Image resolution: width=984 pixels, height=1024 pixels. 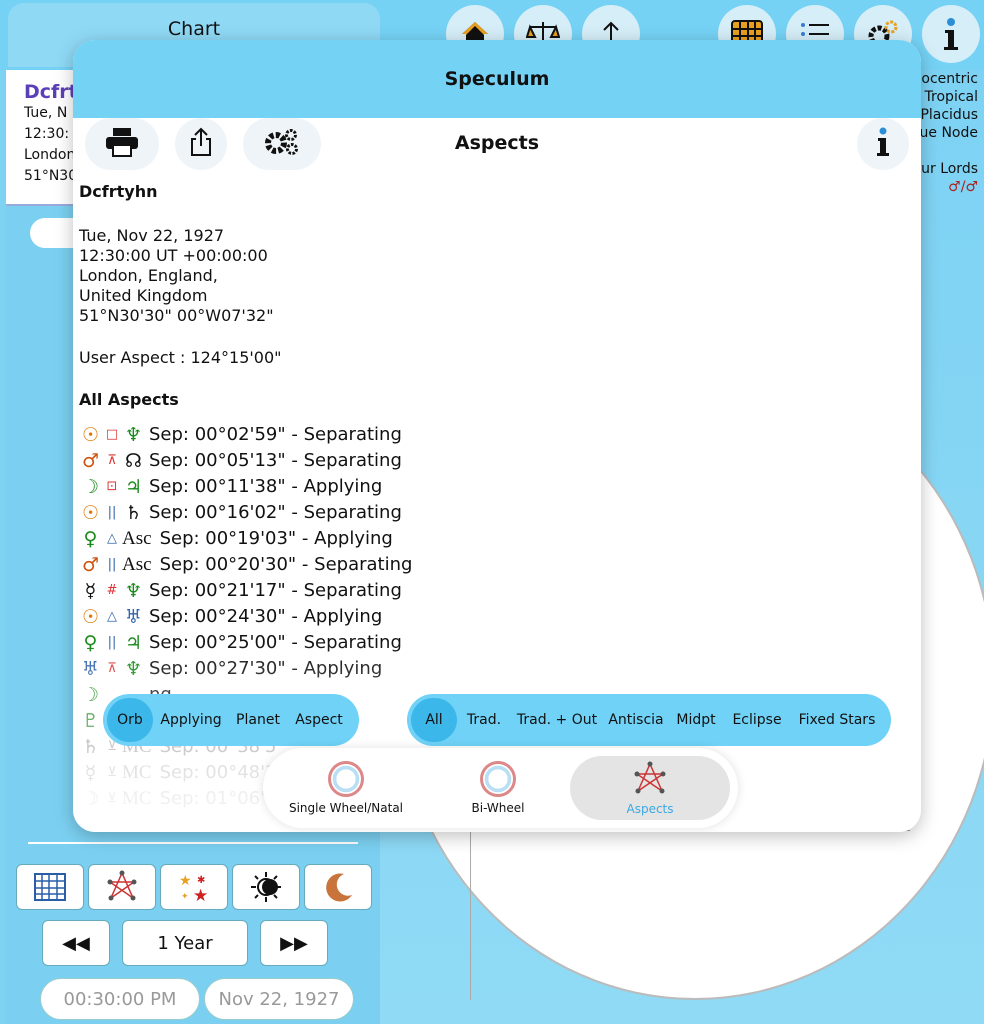 What do you see at coordinates (122, 144) in the screenshot?
I see `print-button` at bounding box center [122, 144].